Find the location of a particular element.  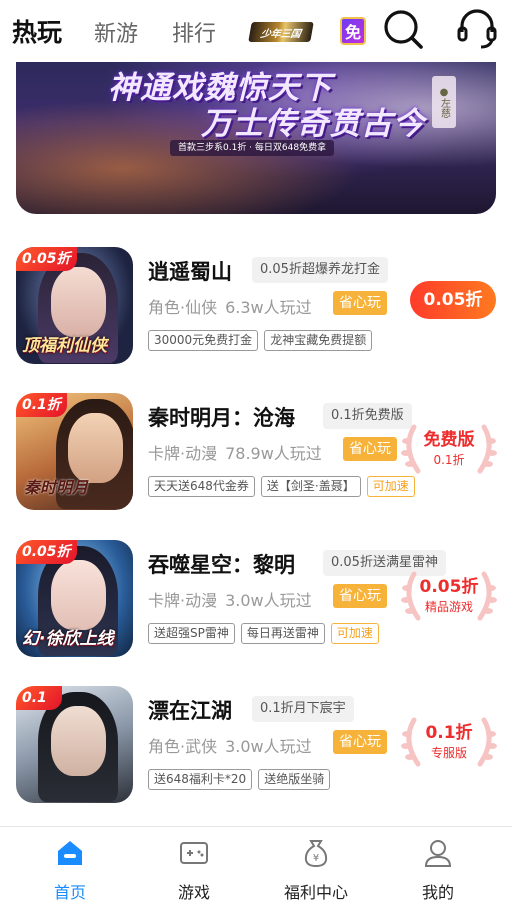

free-badge-logo: 免 is located at coordinates (353, 31).